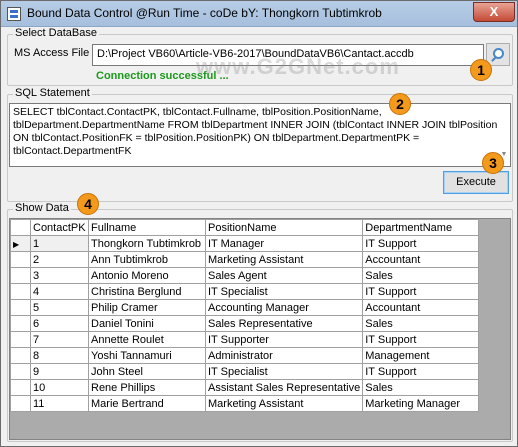  I want to click on table-cell: Ann Tubtimkrob, so click(147, 259).